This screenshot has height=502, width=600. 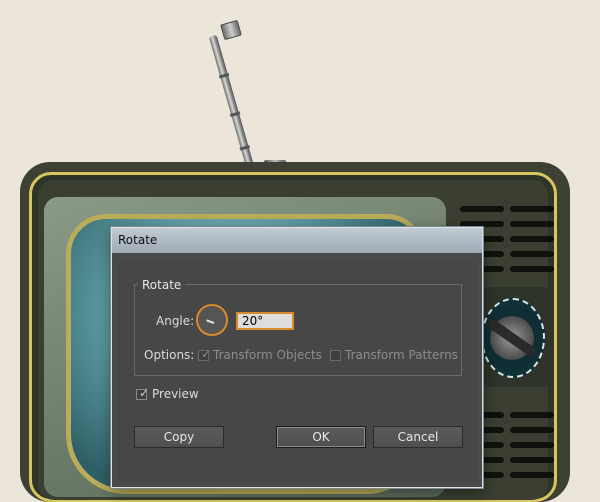 I want to click on transform-patterns-checkbox, so click(x=335, y=355).